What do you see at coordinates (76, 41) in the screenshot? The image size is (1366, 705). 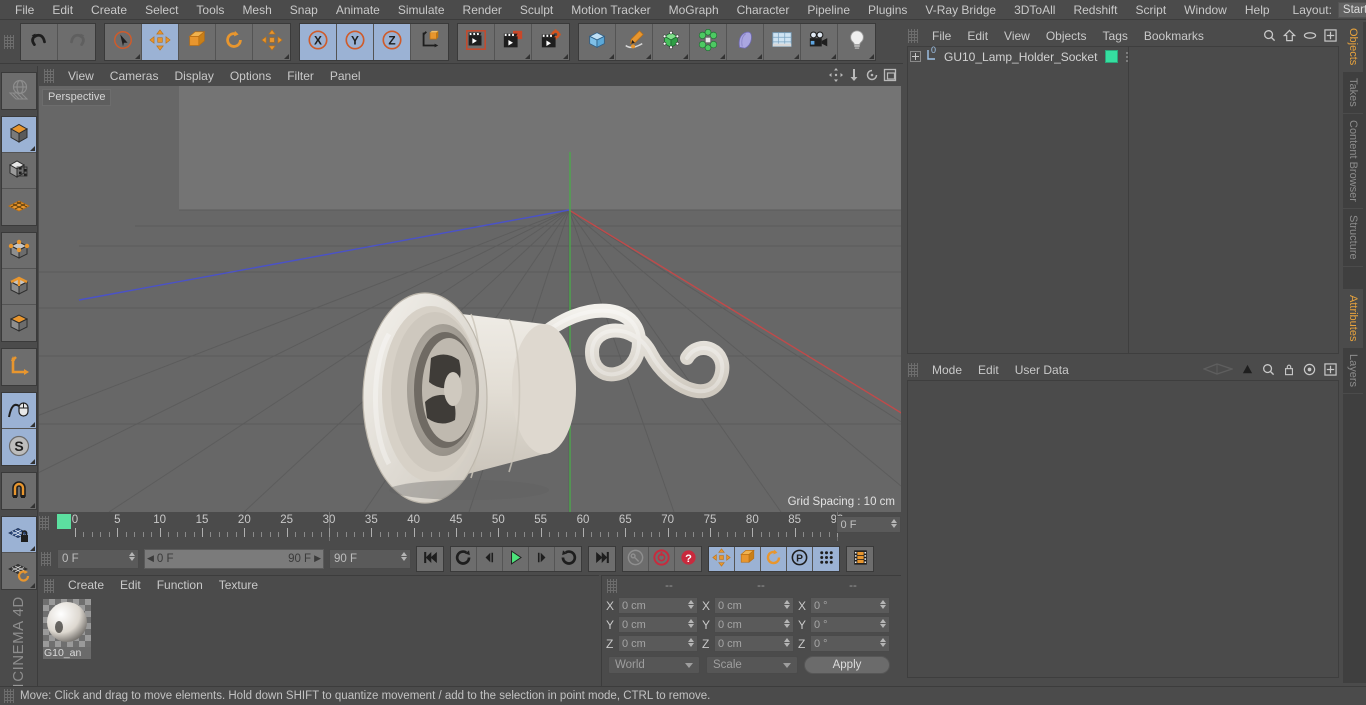 I see `redo-button` at bounding box center [76, 41].